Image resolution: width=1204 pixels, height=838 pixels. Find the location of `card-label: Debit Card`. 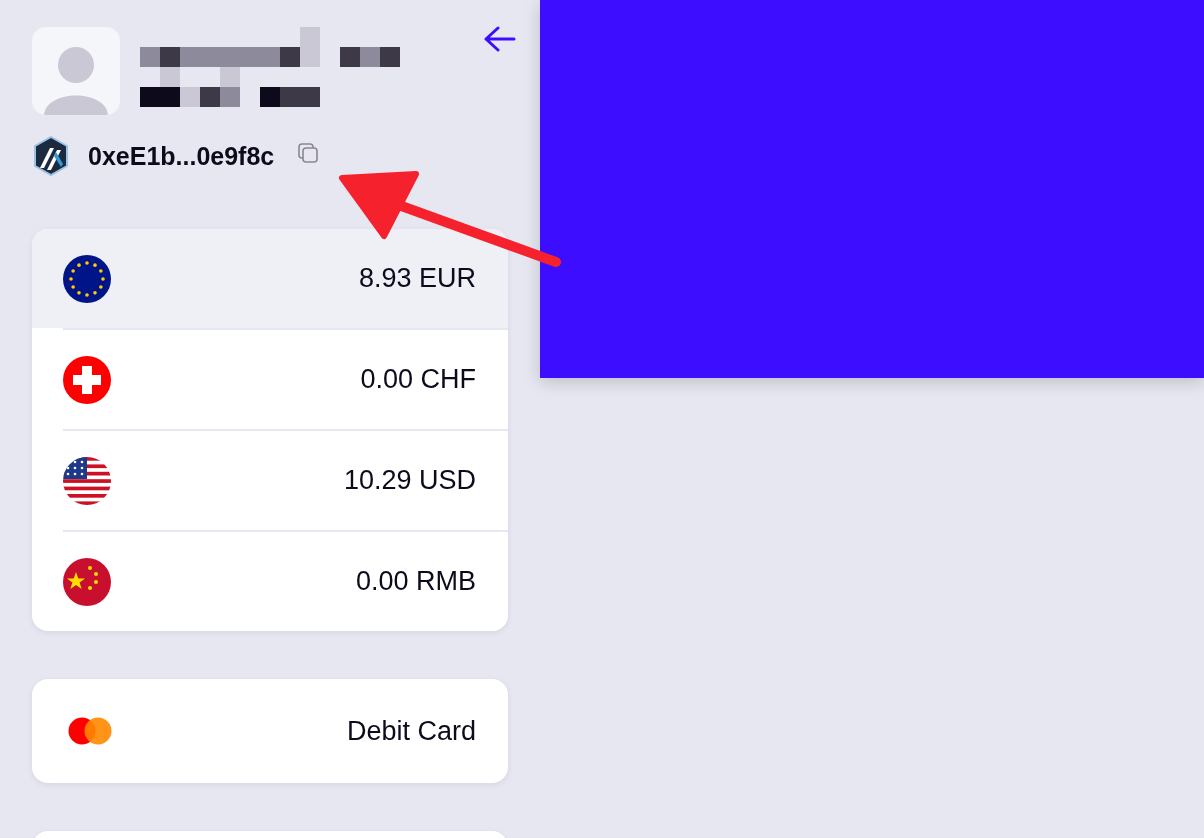

card-label: Debit Card is located at coordinates (411, 731).